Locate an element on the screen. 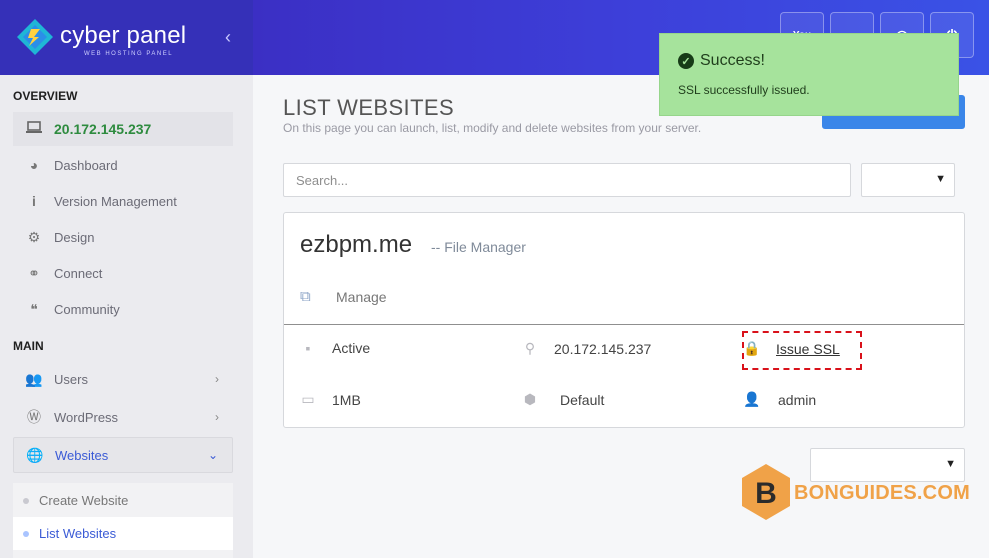  submenu-label: Create Website is located at coordinates (84, 500).